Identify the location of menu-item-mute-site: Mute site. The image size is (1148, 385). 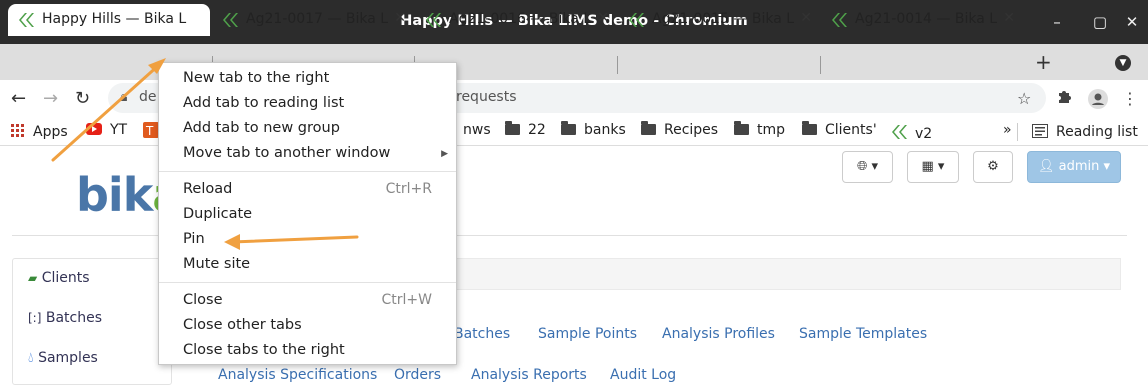
(216, 264).